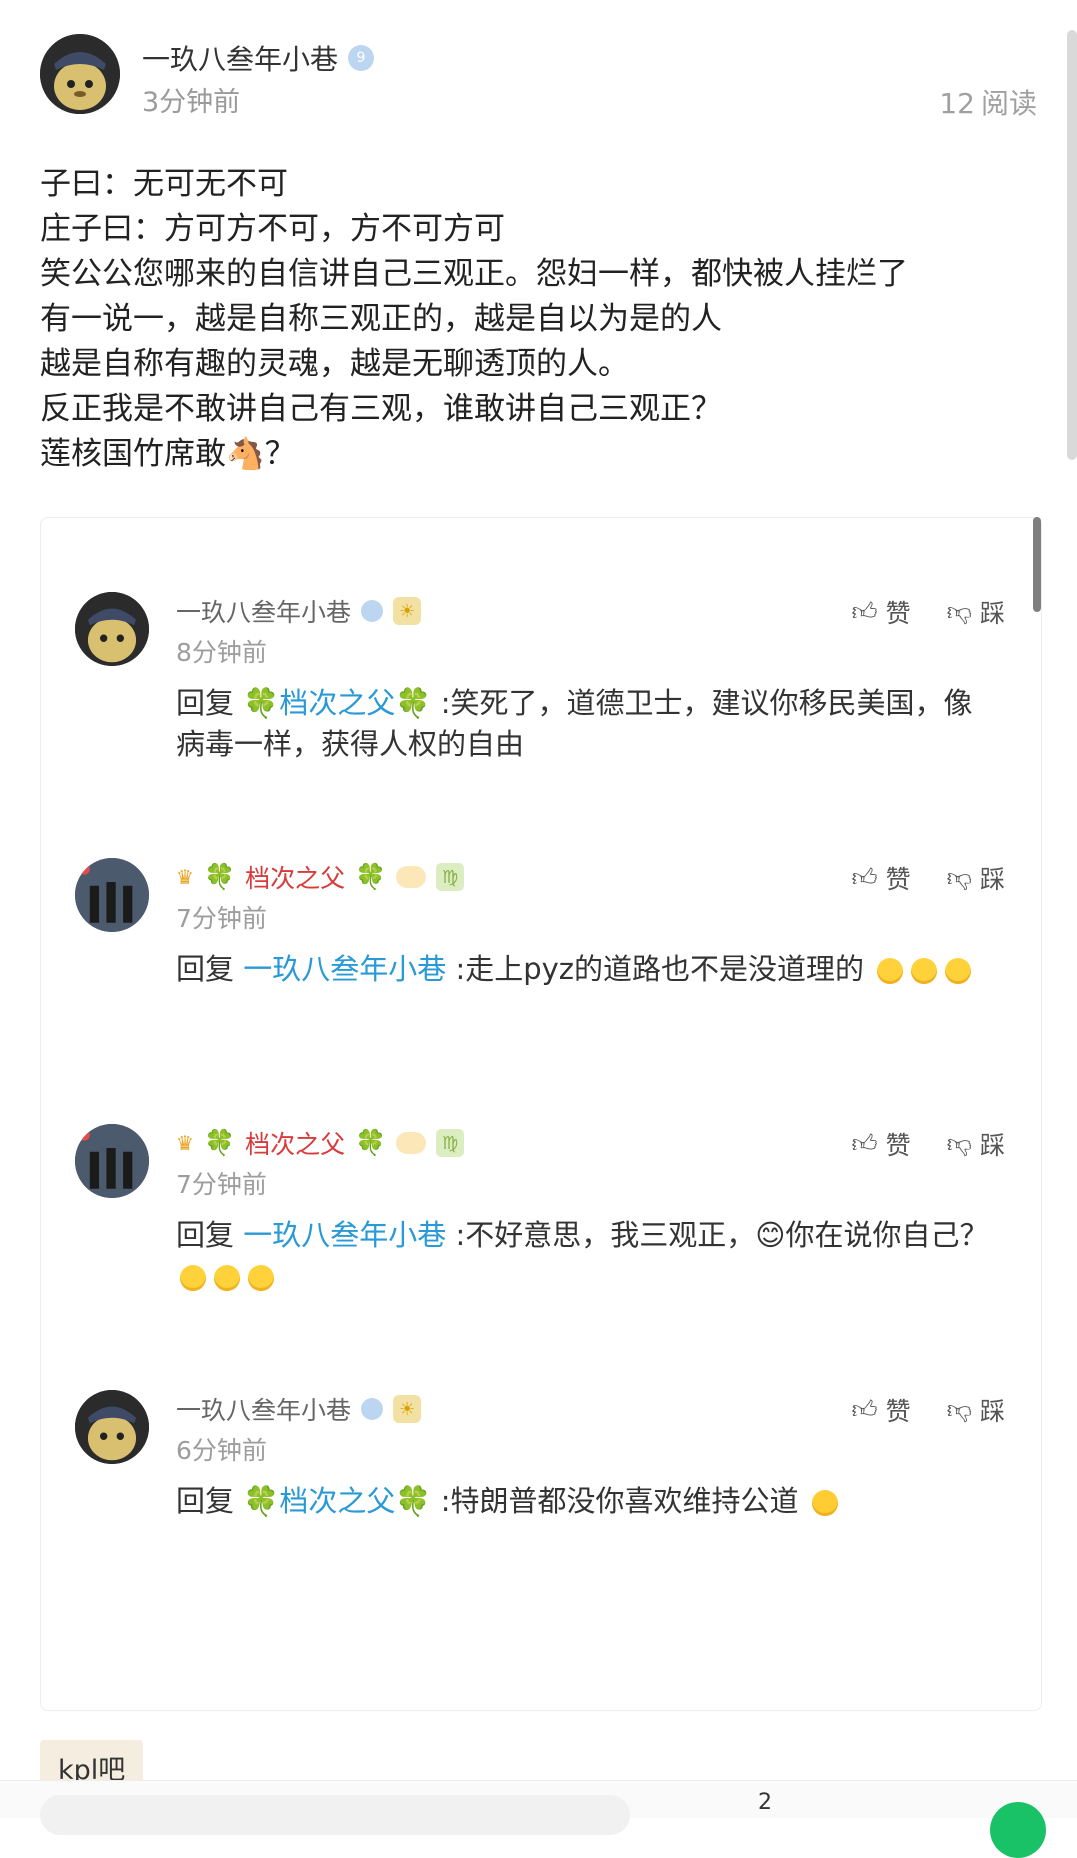  Describe the element at coordinates (221, 652) in the screenshot. I see `reply-time: 8分钟前` at that location.